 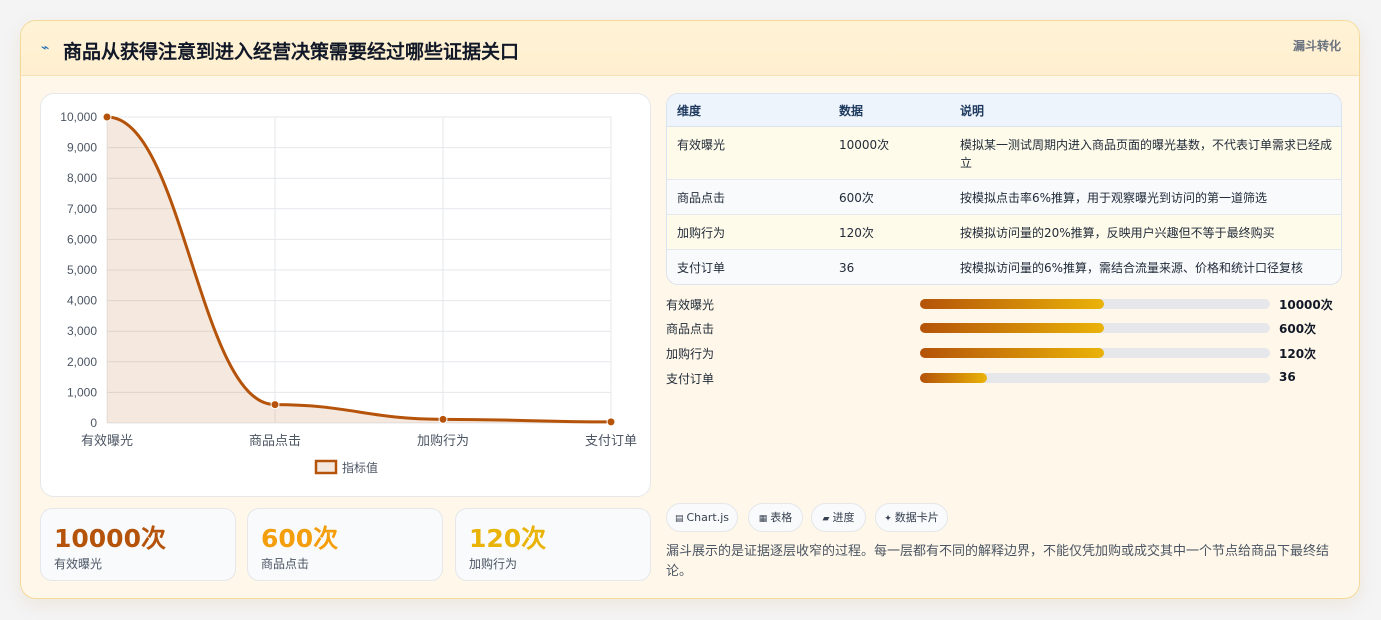 I want to click on stat-label: 加购行为, so click(x=493, y=564).